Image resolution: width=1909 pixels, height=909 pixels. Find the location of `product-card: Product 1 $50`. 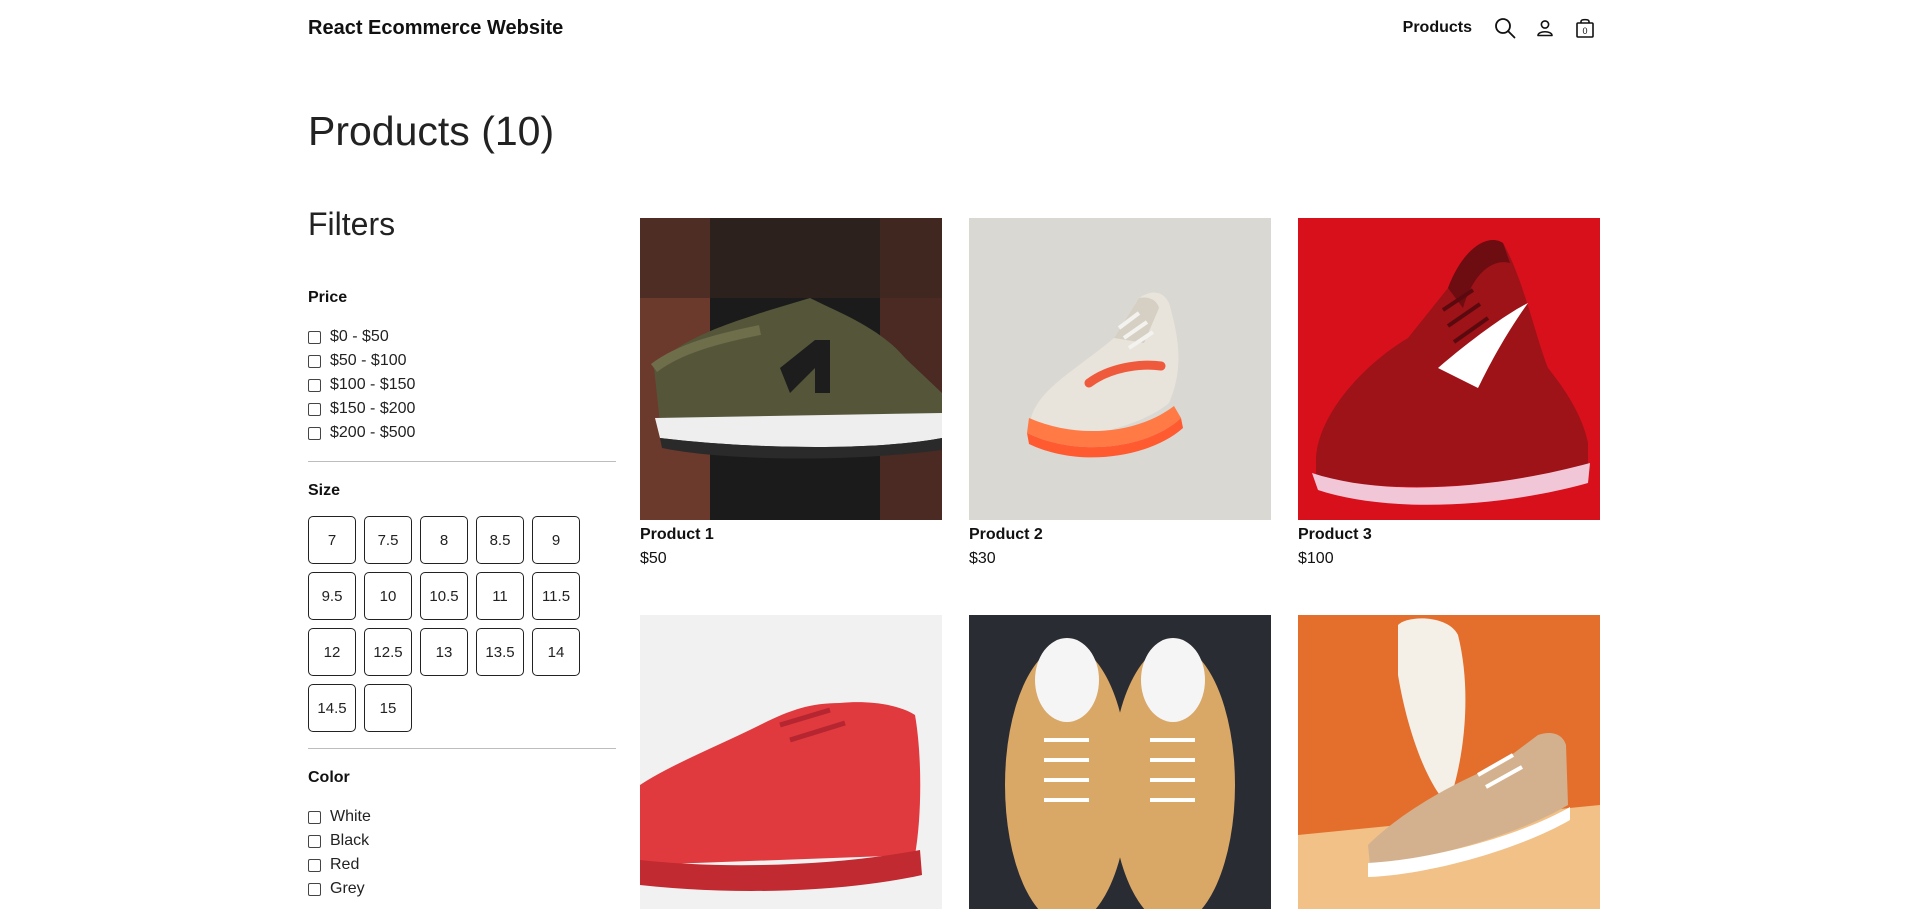

product-card: Product 1 $50 is located at coordinates (791, 393).